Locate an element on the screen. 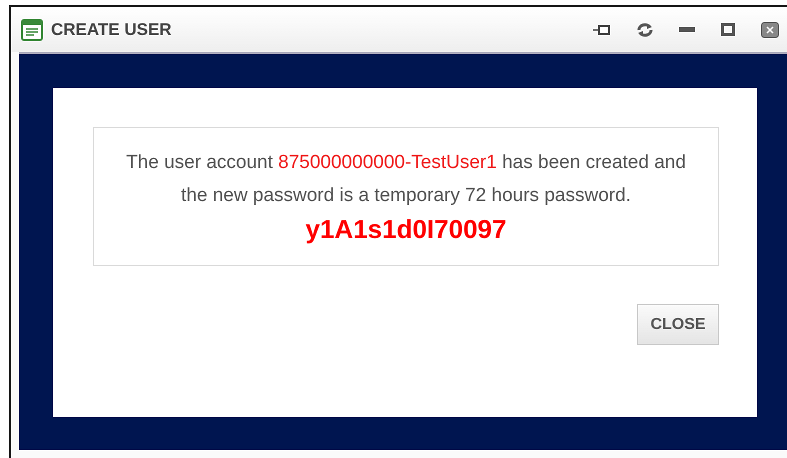 This screenshot has width=787, height=458. maximize-icon is located at coordinates (728, 29).